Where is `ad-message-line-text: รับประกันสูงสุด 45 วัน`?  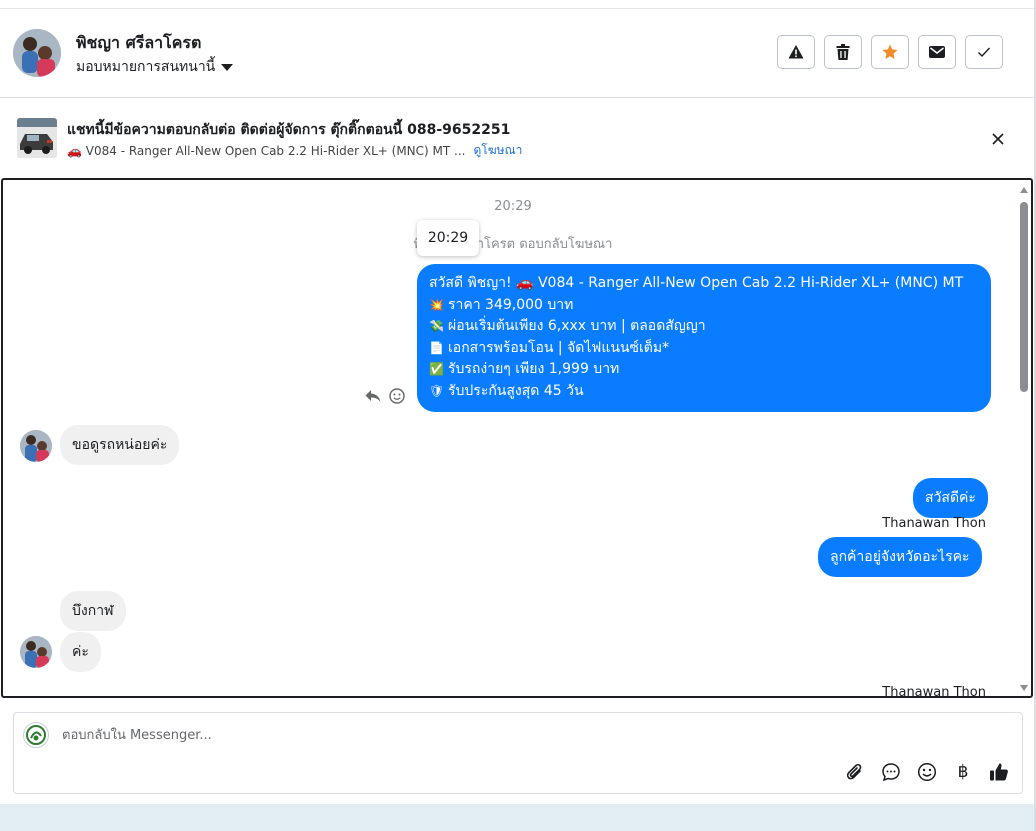
ad-message-line-text: รับประกันสูงสุด 45 วัน is located at coordinates (516, 390).